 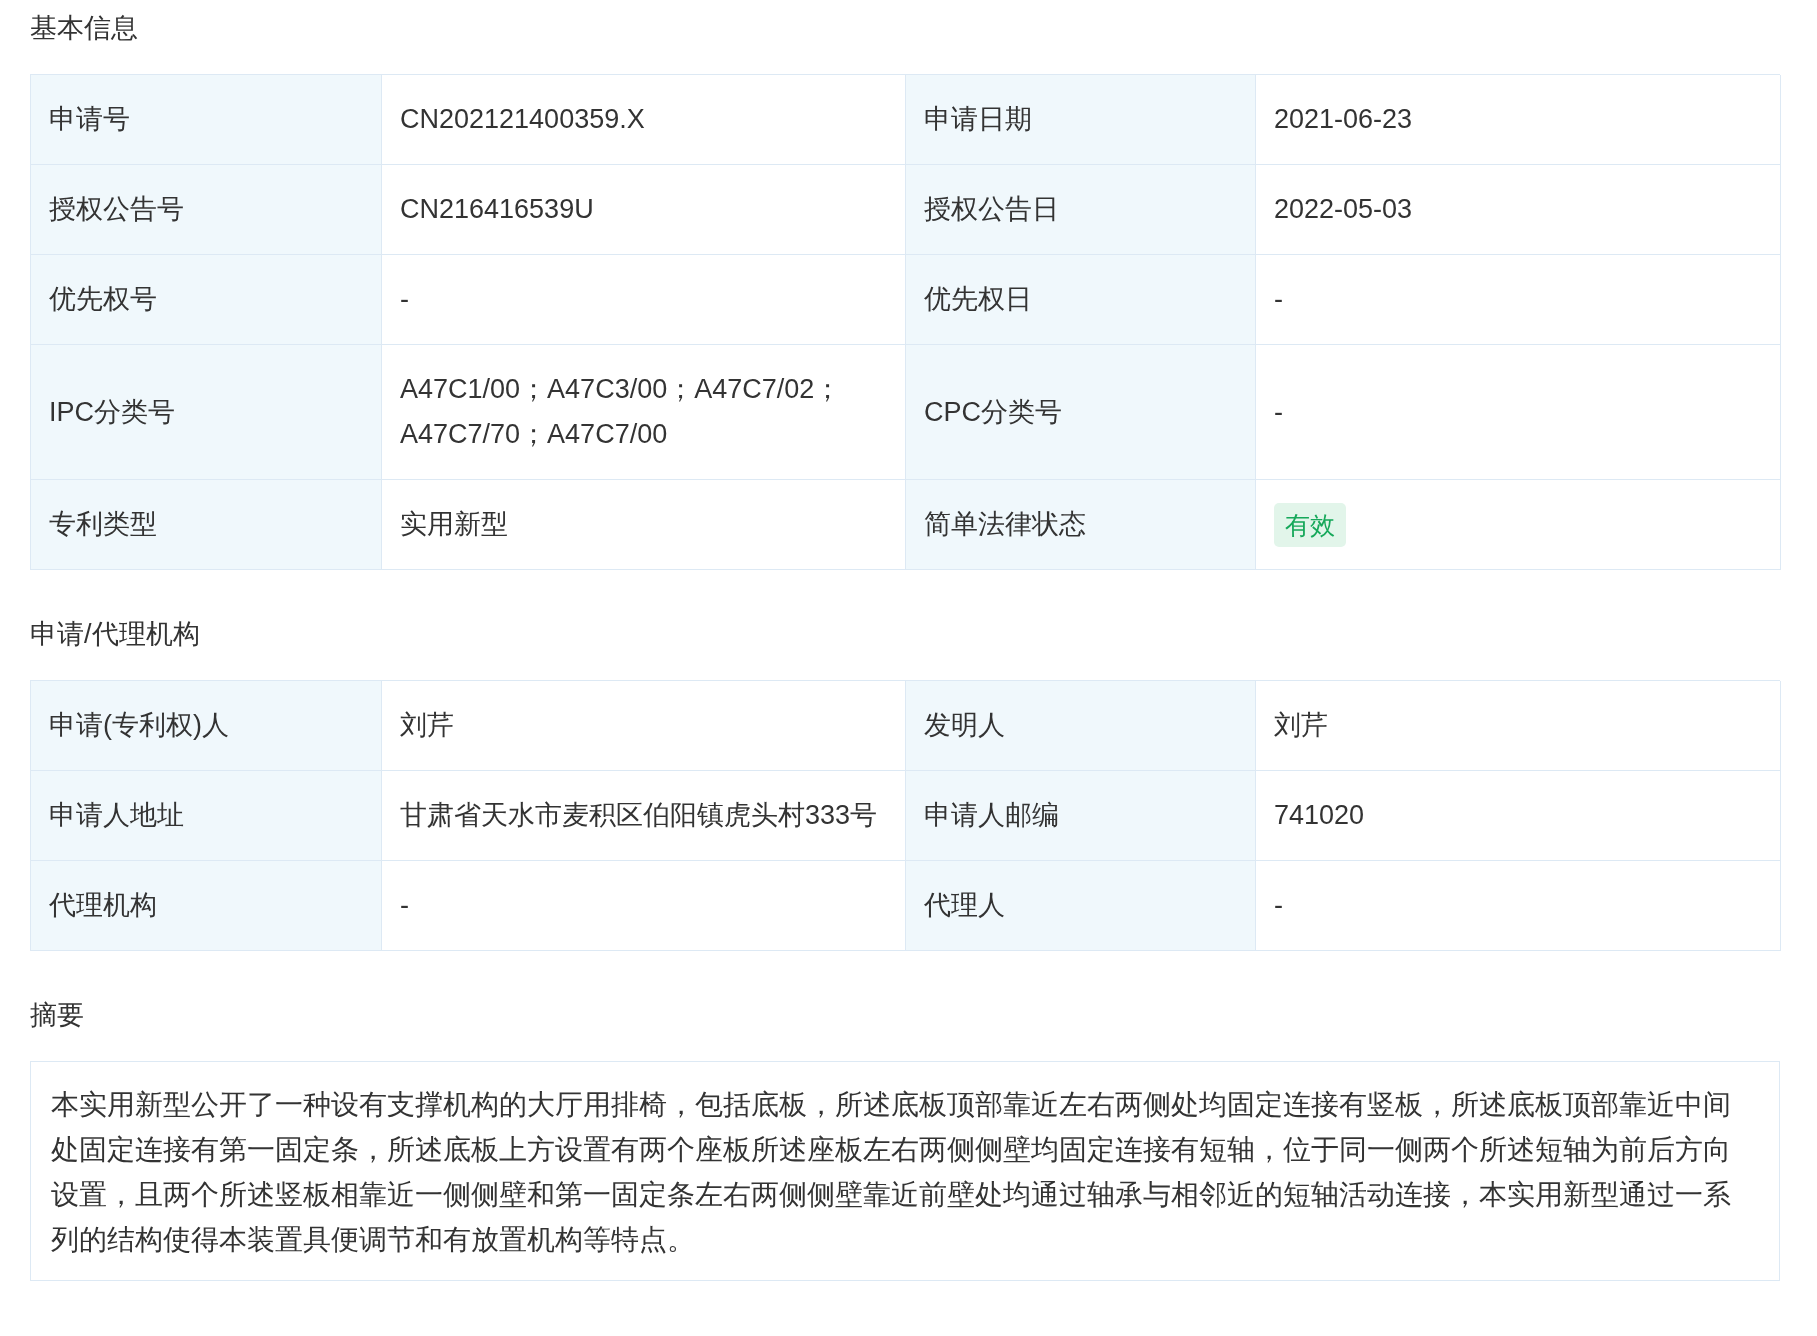 I want to click on field-label: 专利类型, so click(x=103, y=524).